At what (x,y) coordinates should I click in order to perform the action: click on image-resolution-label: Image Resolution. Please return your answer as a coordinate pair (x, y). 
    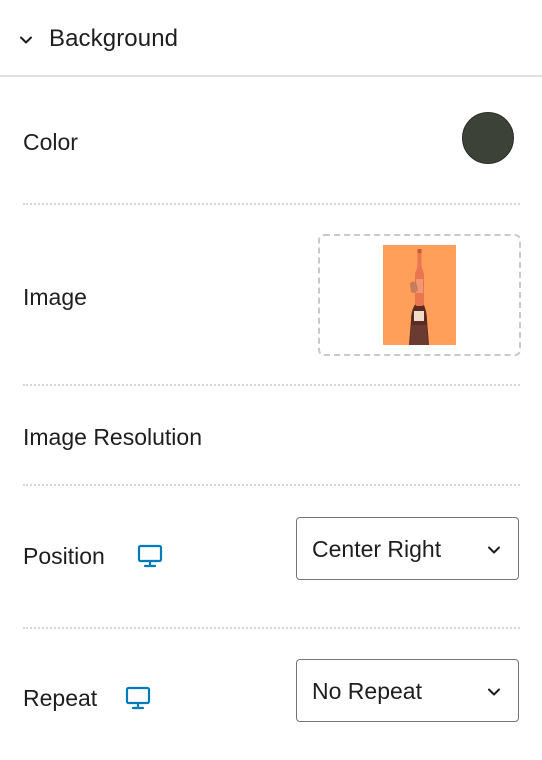
    Looking at the image, I should click on (112, 437).